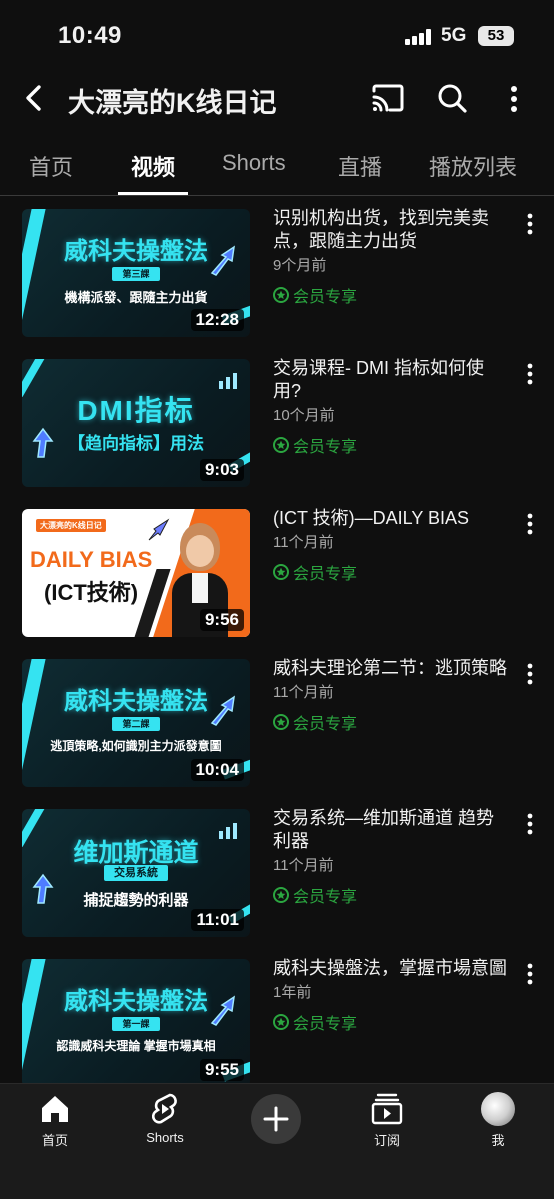  What do you see at coordinates (391, 968) in the screenshot?
I see `video-title: 威科夫操盤法，掌握市場意圖` at bounding box center [391, 968].